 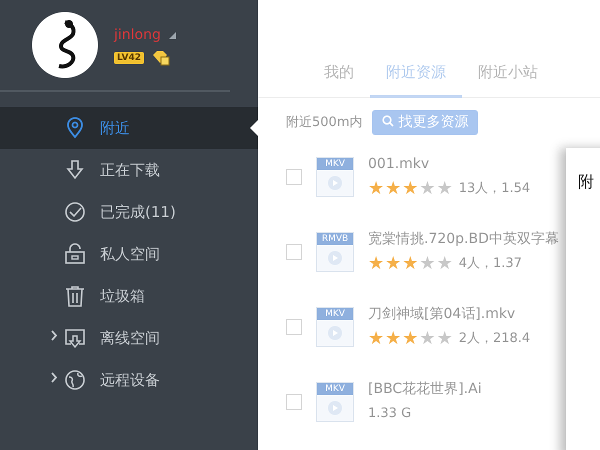 I want to click on file-name: 刀剑神域[第04话].mkv, so click(x=442, y=314).